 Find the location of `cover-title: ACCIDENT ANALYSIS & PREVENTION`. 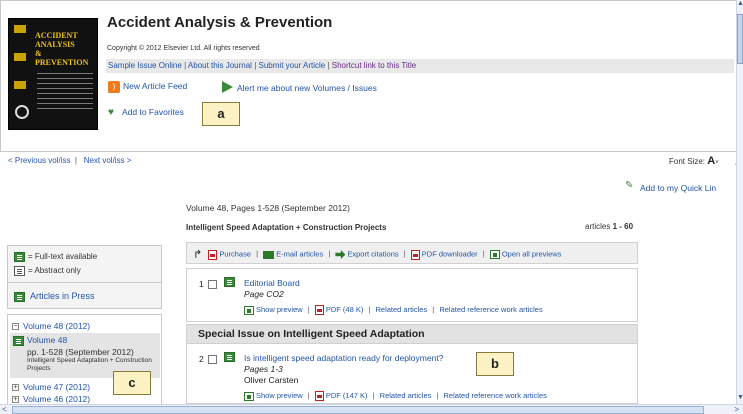

cover-title: ACCIDENT ANALYSIS & PREVENTION is located at coordinates (62, 49).